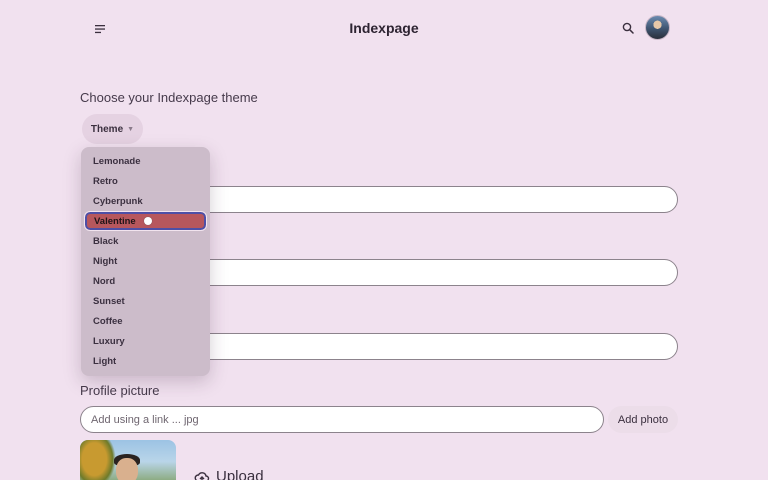  I want to click on chevron-down-icon: ▼, so click(131, 129).